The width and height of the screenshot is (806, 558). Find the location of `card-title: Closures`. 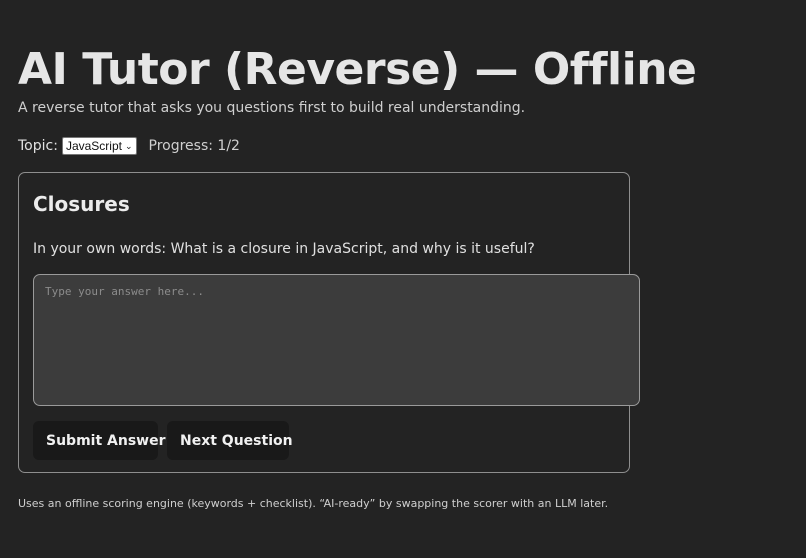

card-title: Closures is located at coordinates (81, 204).